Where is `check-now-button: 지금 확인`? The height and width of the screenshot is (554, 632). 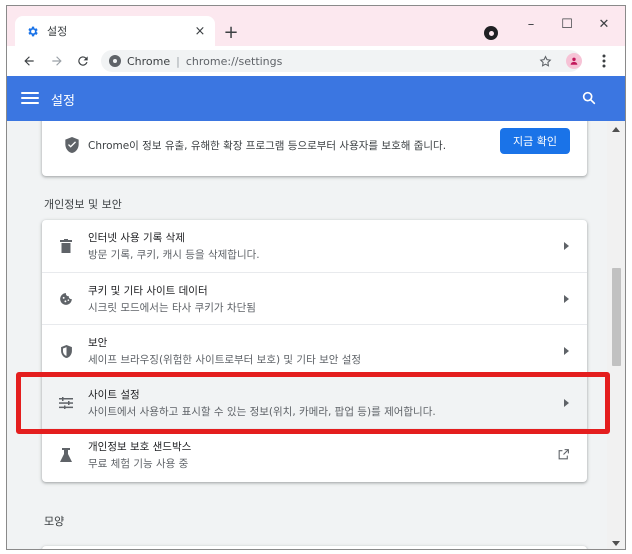 check-now-button: 지금 확인 is located at coordinates (535, 141).